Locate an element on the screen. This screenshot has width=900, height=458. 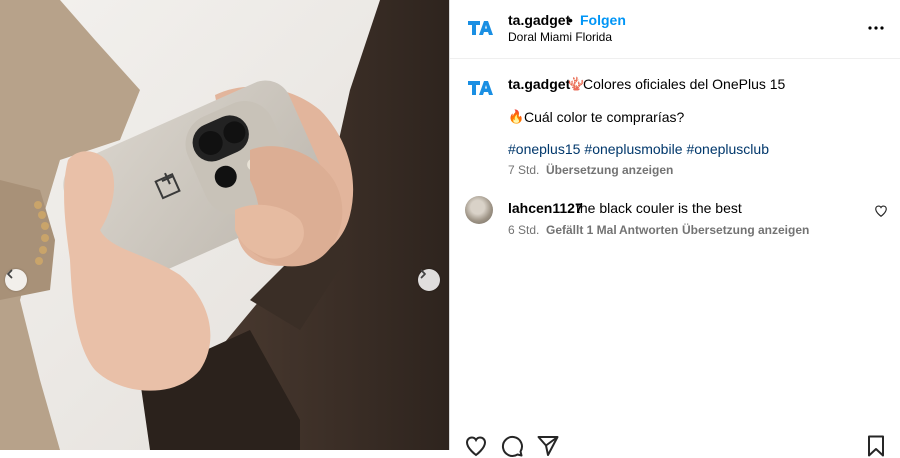
caption-question: Cuál color te comprarías? is located at coordinates (604, 117).